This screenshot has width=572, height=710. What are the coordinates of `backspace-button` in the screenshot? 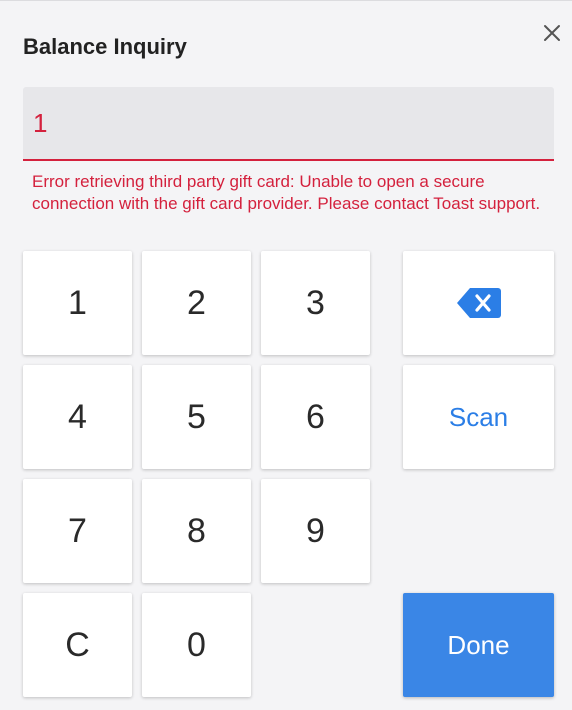 It's located at (478, 303).